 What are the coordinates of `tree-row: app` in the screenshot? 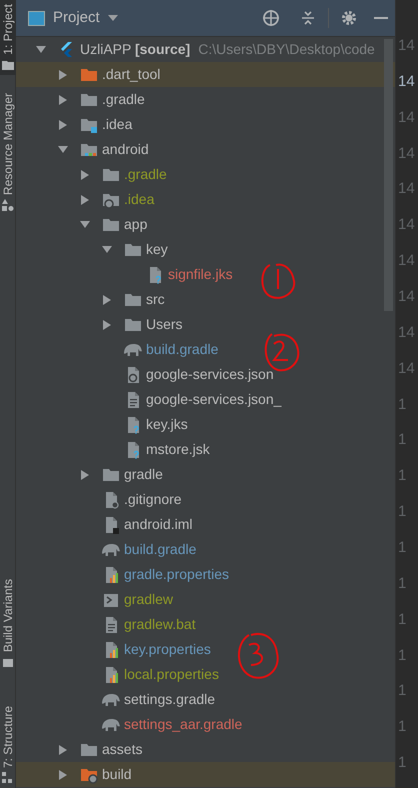 It's located at (205, 224).